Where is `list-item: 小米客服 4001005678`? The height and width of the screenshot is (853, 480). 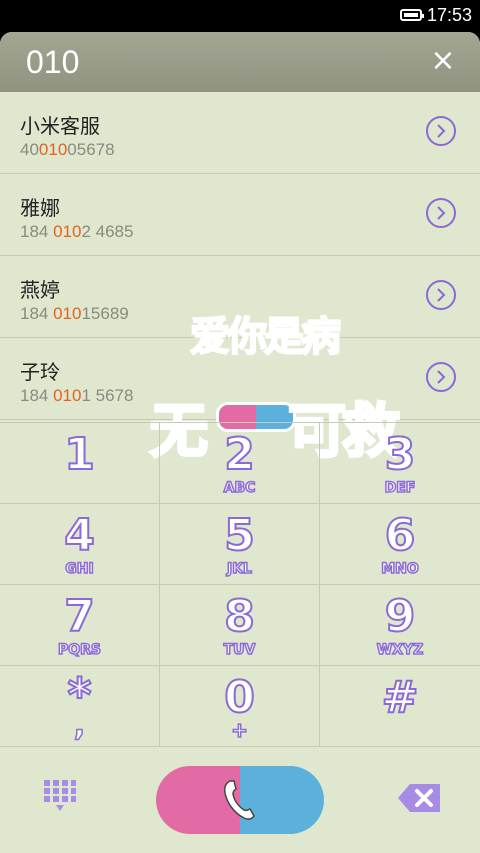 list-item: 小米客服 4001005678 is located at coordinates (240, 133).